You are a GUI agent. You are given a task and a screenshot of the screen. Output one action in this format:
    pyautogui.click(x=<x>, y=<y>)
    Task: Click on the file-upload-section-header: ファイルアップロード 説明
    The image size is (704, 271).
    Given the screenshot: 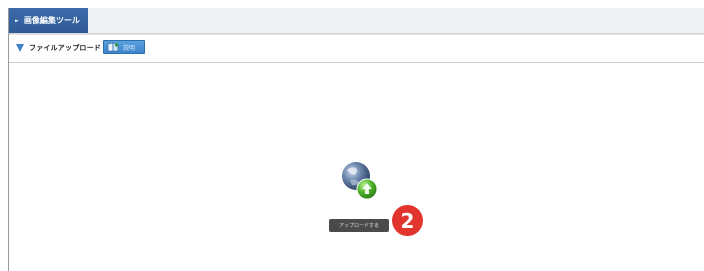 What is the action you would take?
    pyautogui.click(x=356, y=48)
    